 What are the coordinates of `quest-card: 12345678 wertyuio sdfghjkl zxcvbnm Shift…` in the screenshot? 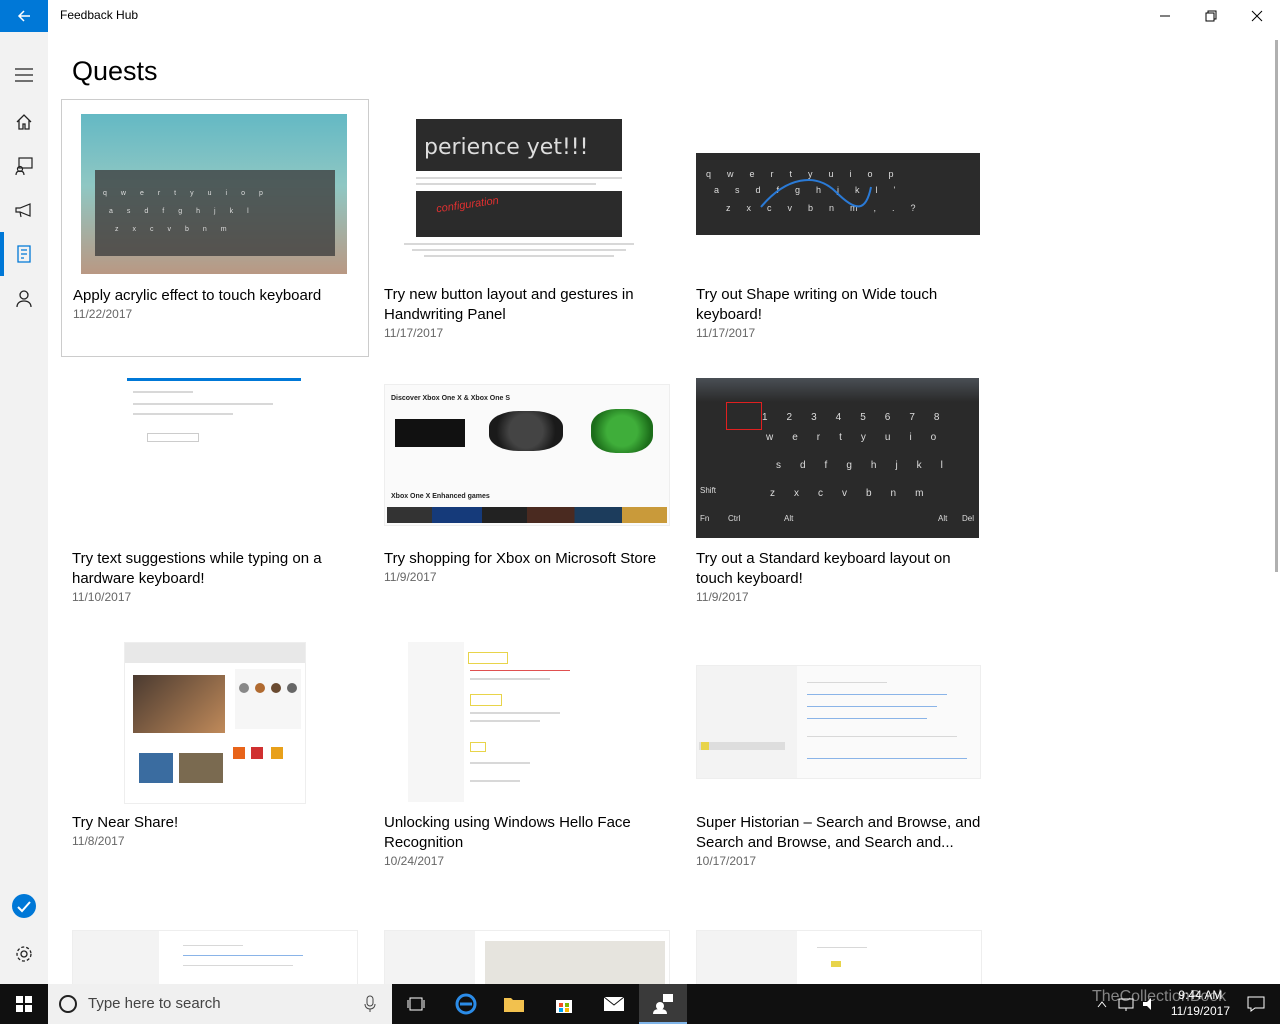 It's located at (839, 492).